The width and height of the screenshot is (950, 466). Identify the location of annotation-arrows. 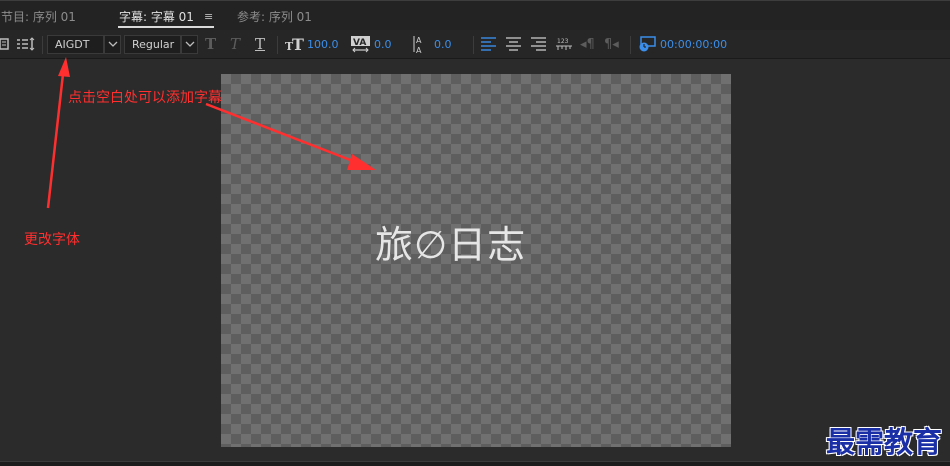
(211, 133).